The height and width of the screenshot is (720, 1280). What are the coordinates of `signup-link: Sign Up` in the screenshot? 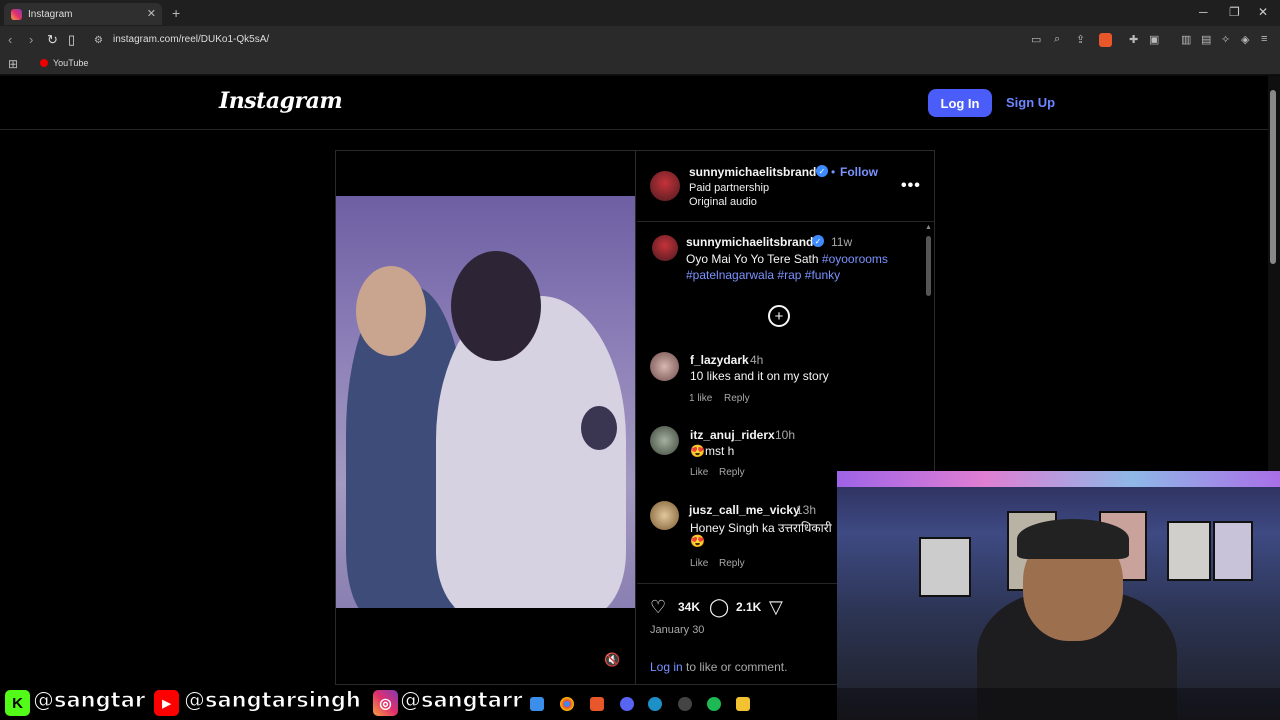 It's located at (1030, 102).